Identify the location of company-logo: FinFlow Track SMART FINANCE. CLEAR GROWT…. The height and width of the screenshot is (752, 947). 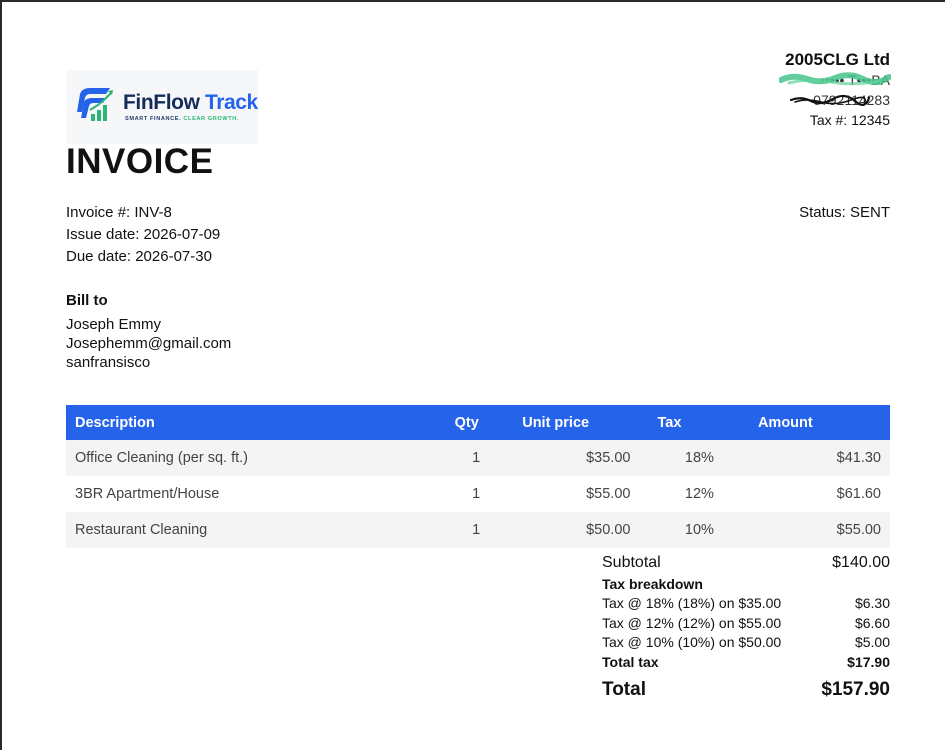
(162, 107).